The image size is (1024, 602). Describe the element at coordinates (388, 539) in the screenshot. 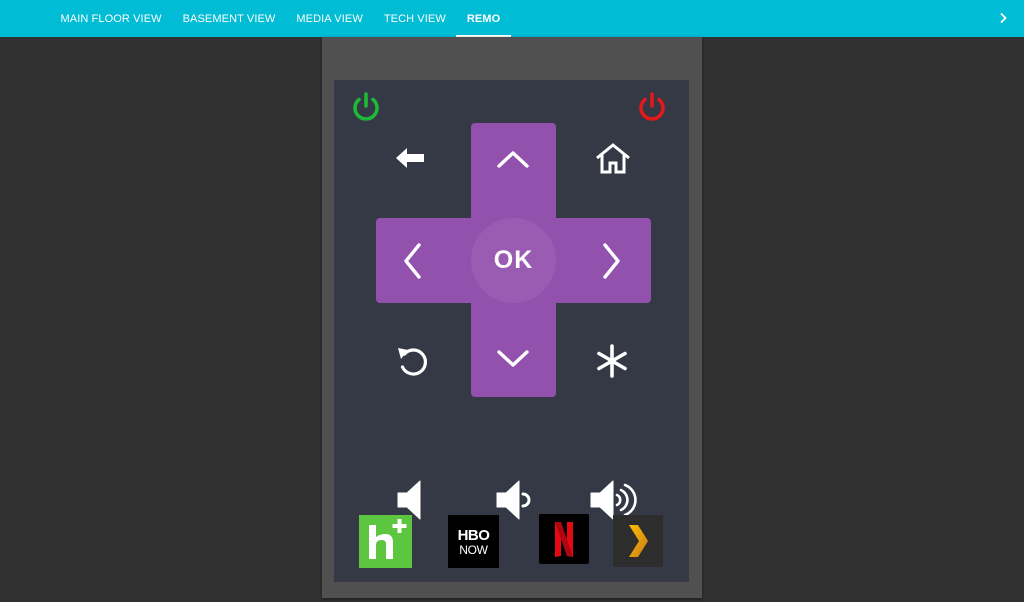

I see `hulu-plus-logo-icon` at that location.